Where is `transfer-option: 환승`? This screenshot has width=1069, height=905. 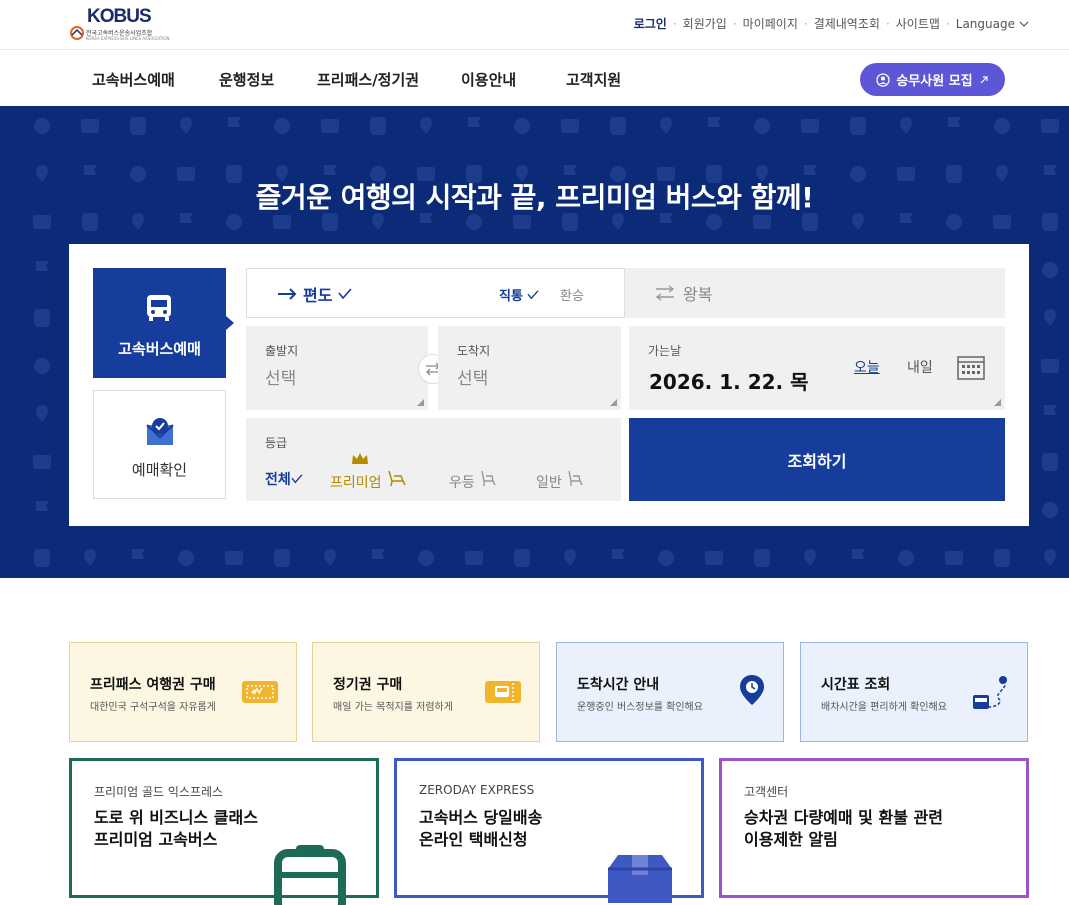 transfer-option: 환승 is located at coordinates (572, 294).